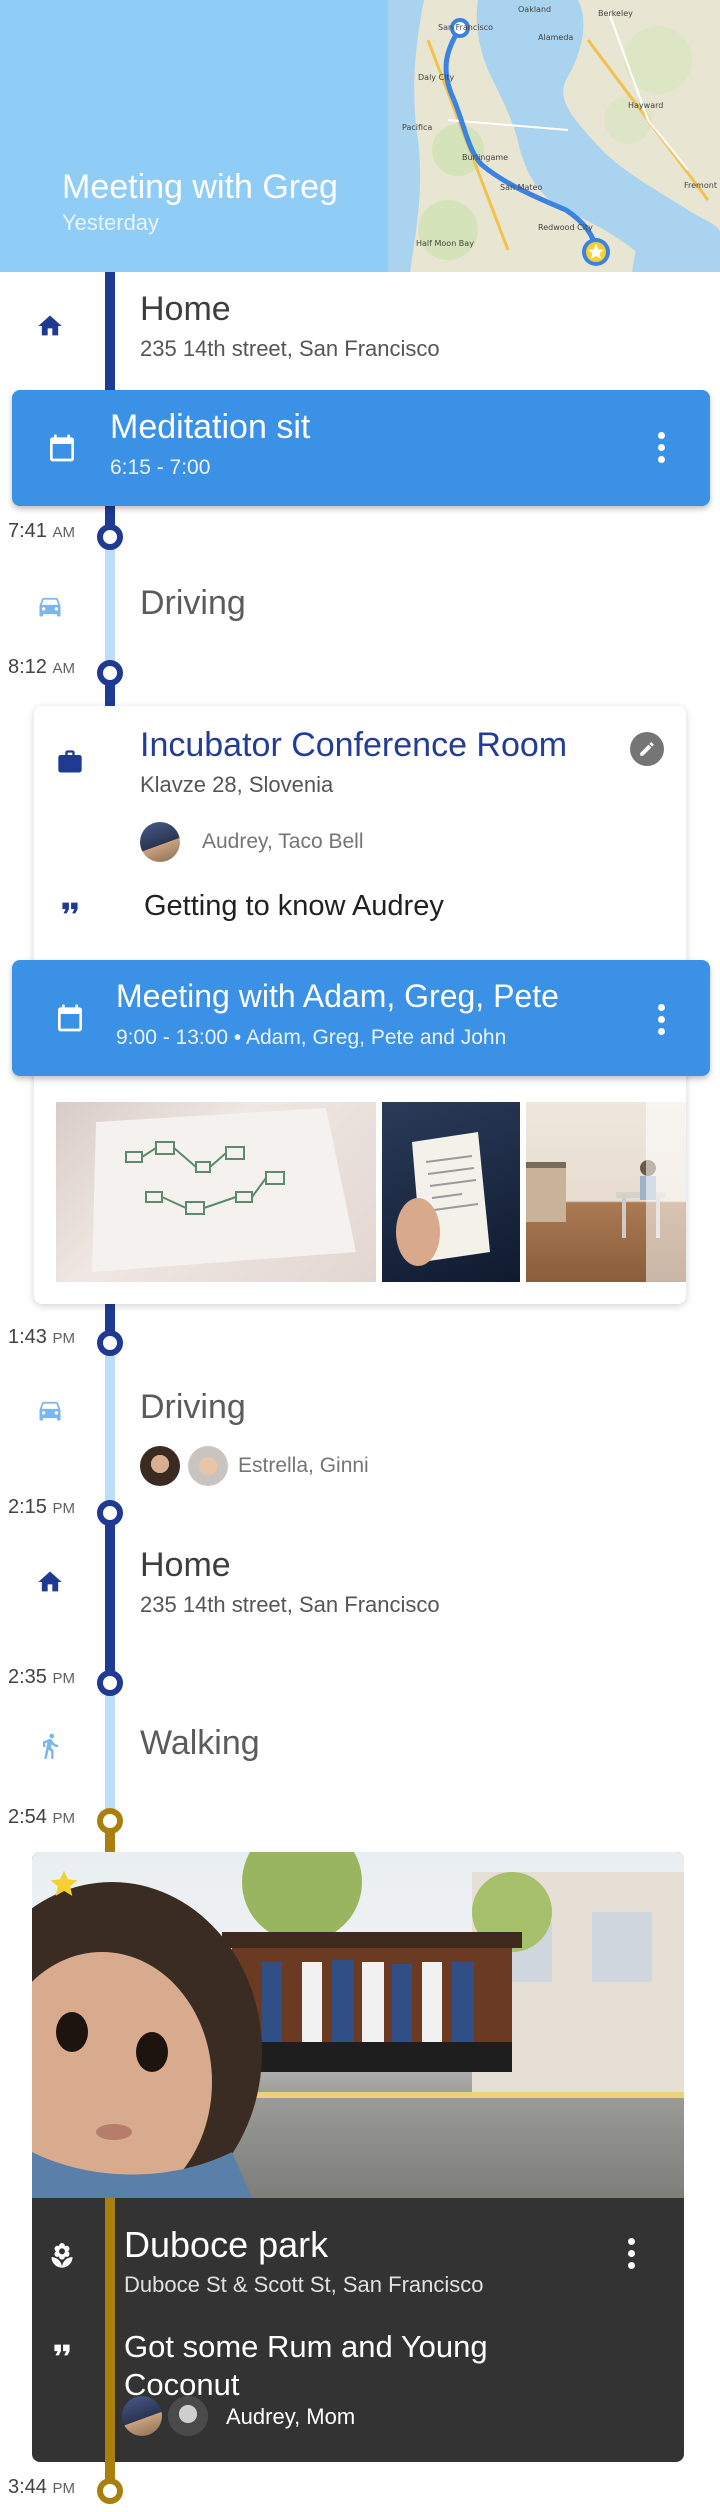  Describe the element at coordinates (283, 841) in the screenshot. I see `people-label: Audrey, Taco Bell` at that location.